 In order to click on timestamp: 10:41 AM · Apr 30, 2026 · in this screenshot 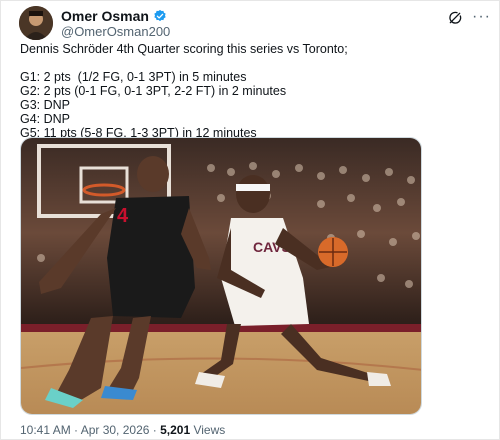, I will do `click(90, 430)`.